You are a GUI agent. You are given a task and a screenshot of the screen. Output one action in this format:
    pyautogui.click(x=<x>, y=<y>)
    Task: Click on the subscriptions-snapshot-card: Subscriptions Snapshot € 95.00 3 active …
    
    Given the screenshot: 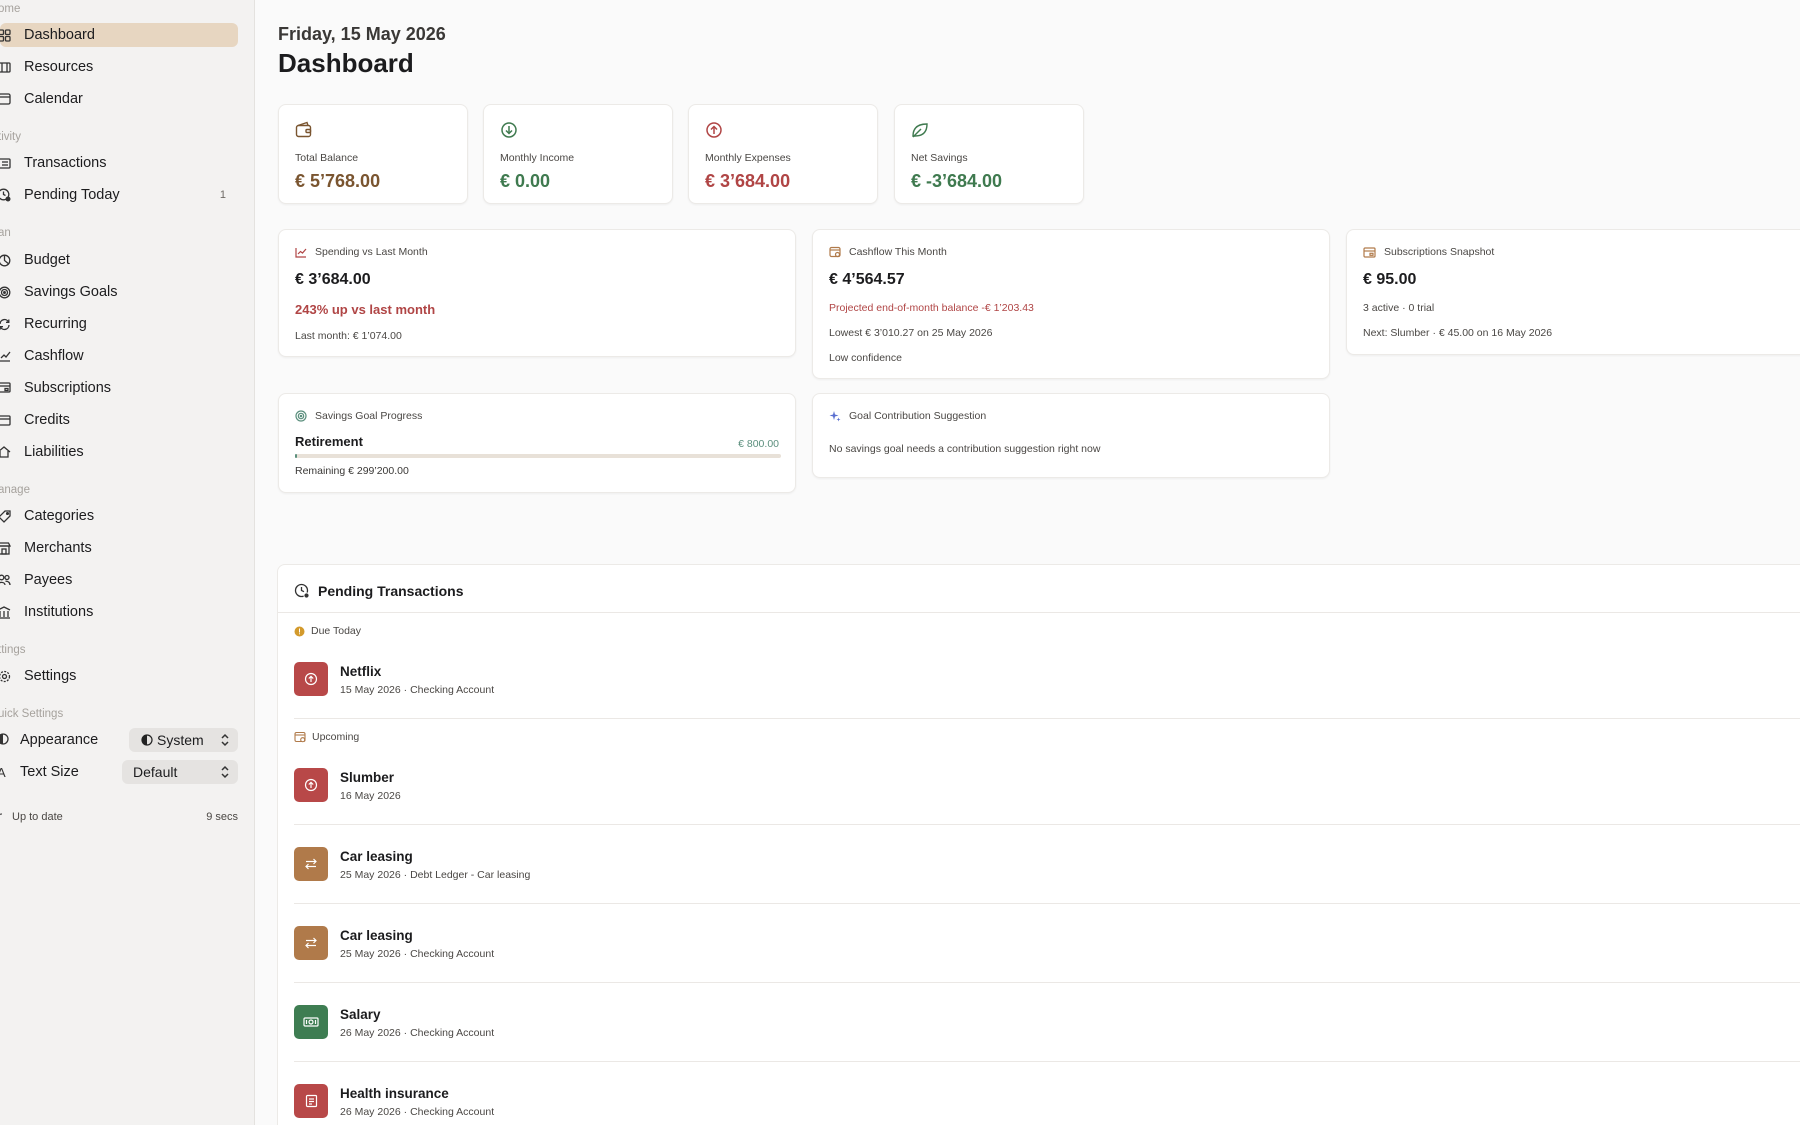 What is the action you would take?
    pyautogui.click(x=1573, y=292)
    